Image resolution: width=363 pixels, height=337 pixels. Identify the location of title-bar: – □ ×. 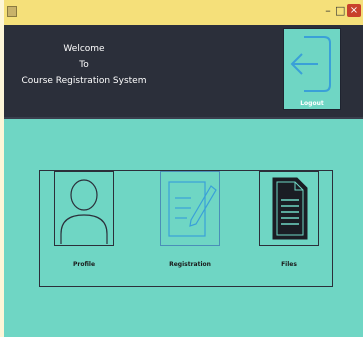
(183, 12).